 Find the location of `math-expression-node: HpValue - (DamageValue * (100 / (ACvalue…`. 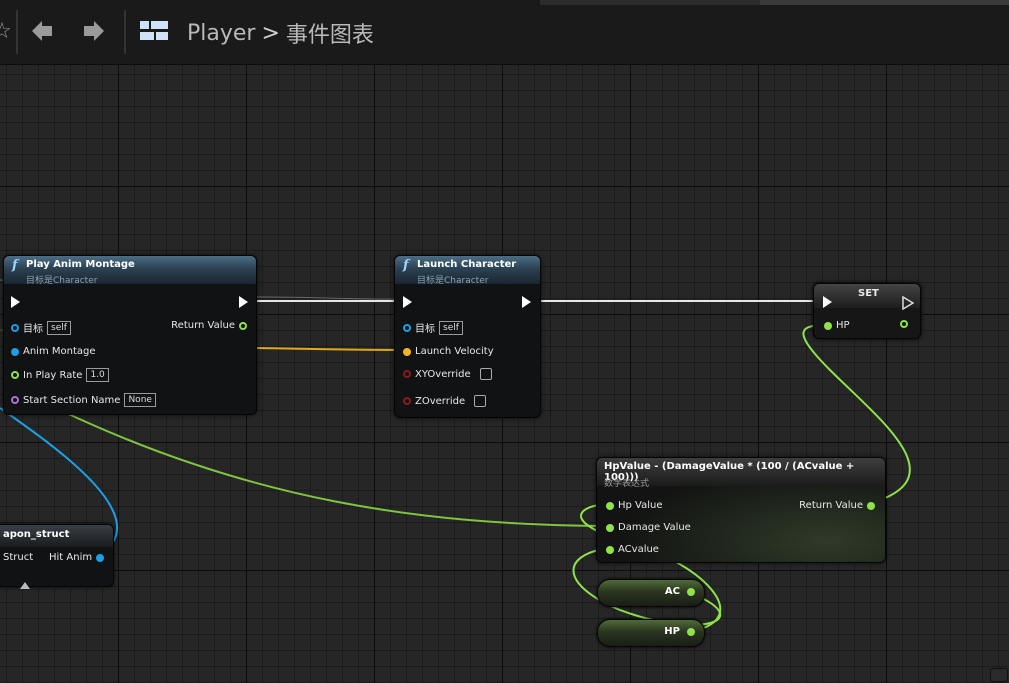

math-expression-node: HpValue - (DamageValue * (100 / (ACvalue… is located at coordinates (741, 510).